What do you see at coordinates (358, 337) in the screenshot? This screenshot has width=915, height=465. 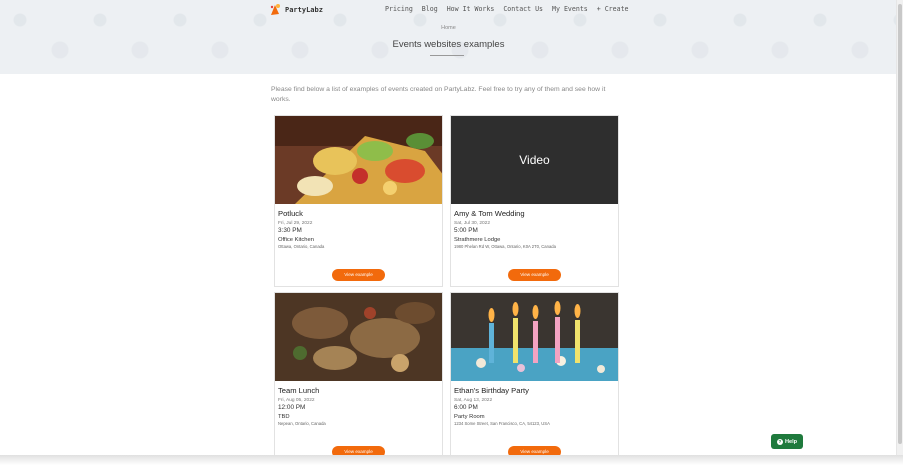 I see `lunch-table-photo` at bounding box center [358, 337].